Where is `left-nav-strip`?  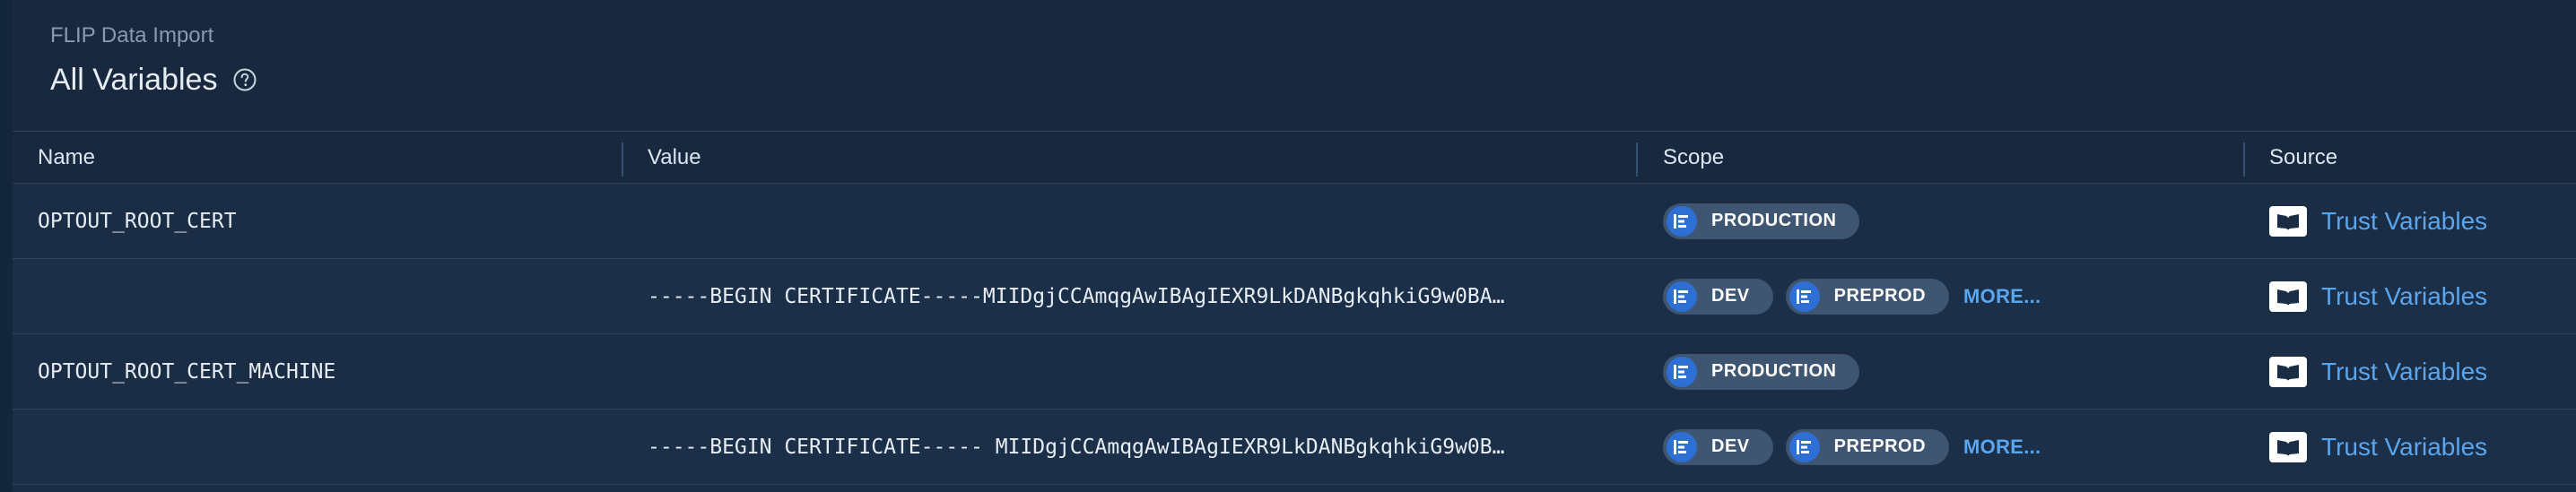
left-nav-strip is located at coordinates (6, 246).